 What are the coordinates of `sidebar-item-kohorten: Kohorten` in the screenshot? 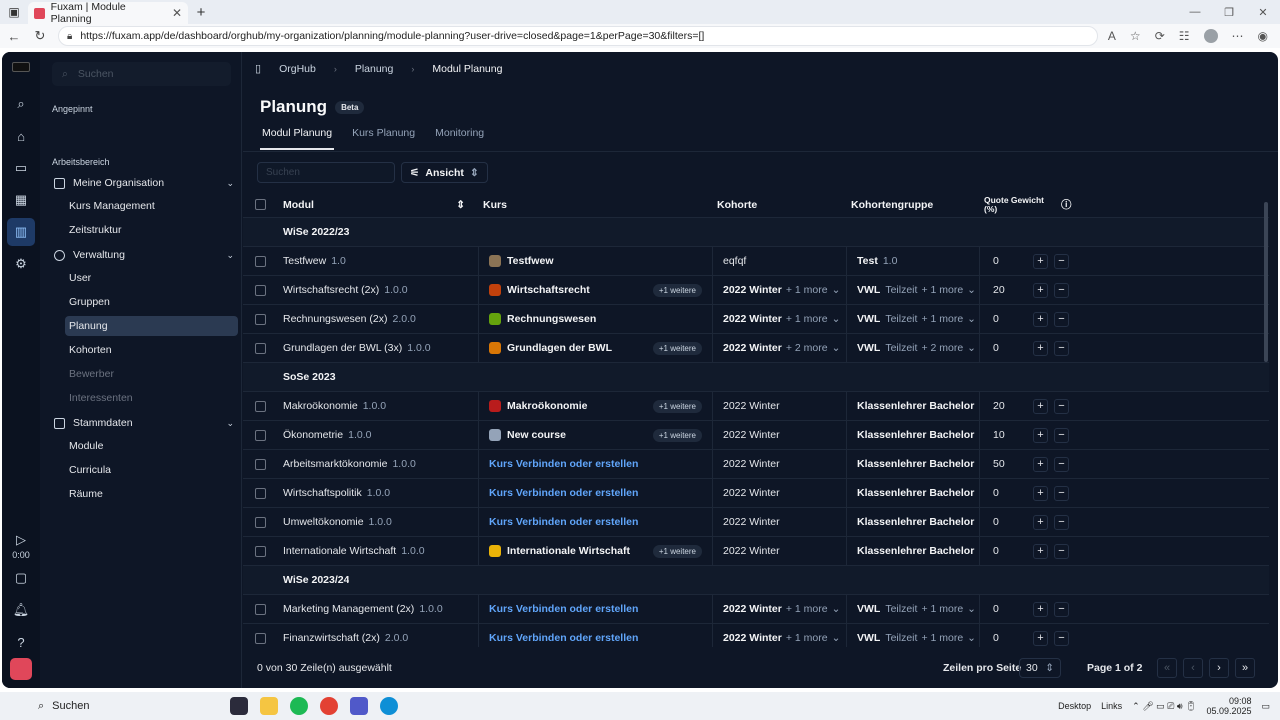 It's located at (151, 350).